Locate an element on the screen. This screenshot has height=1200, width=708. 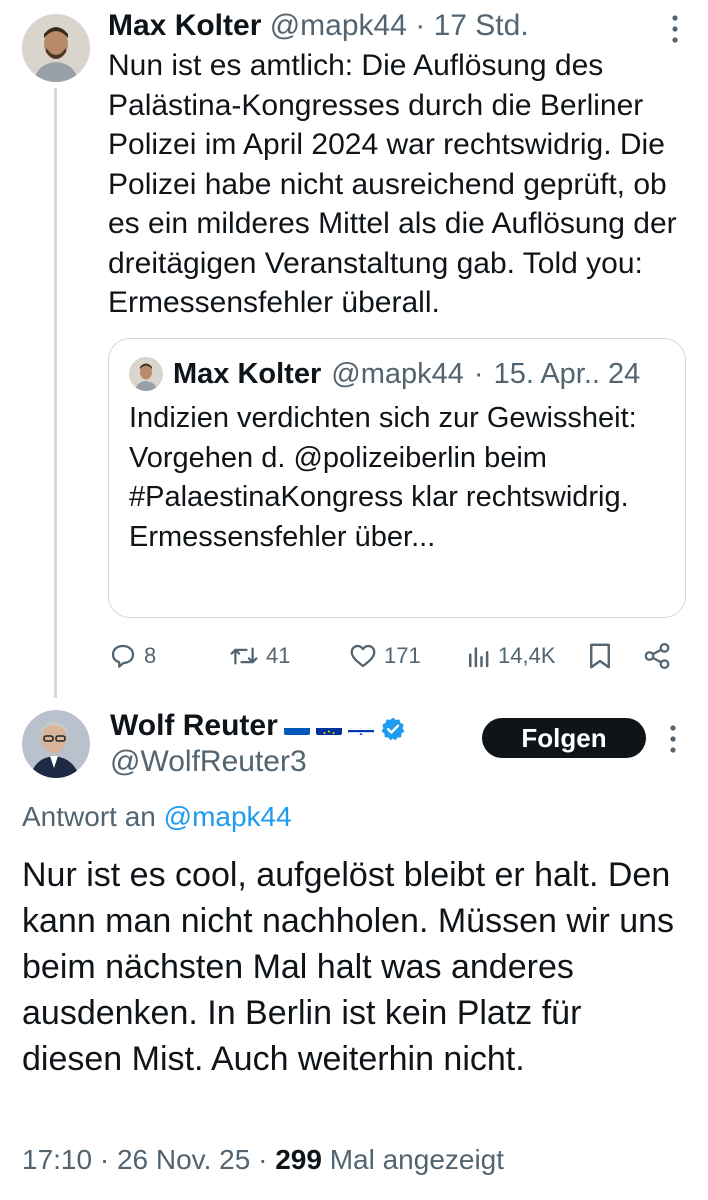
heart-icon is located at coordinates (363, 656).